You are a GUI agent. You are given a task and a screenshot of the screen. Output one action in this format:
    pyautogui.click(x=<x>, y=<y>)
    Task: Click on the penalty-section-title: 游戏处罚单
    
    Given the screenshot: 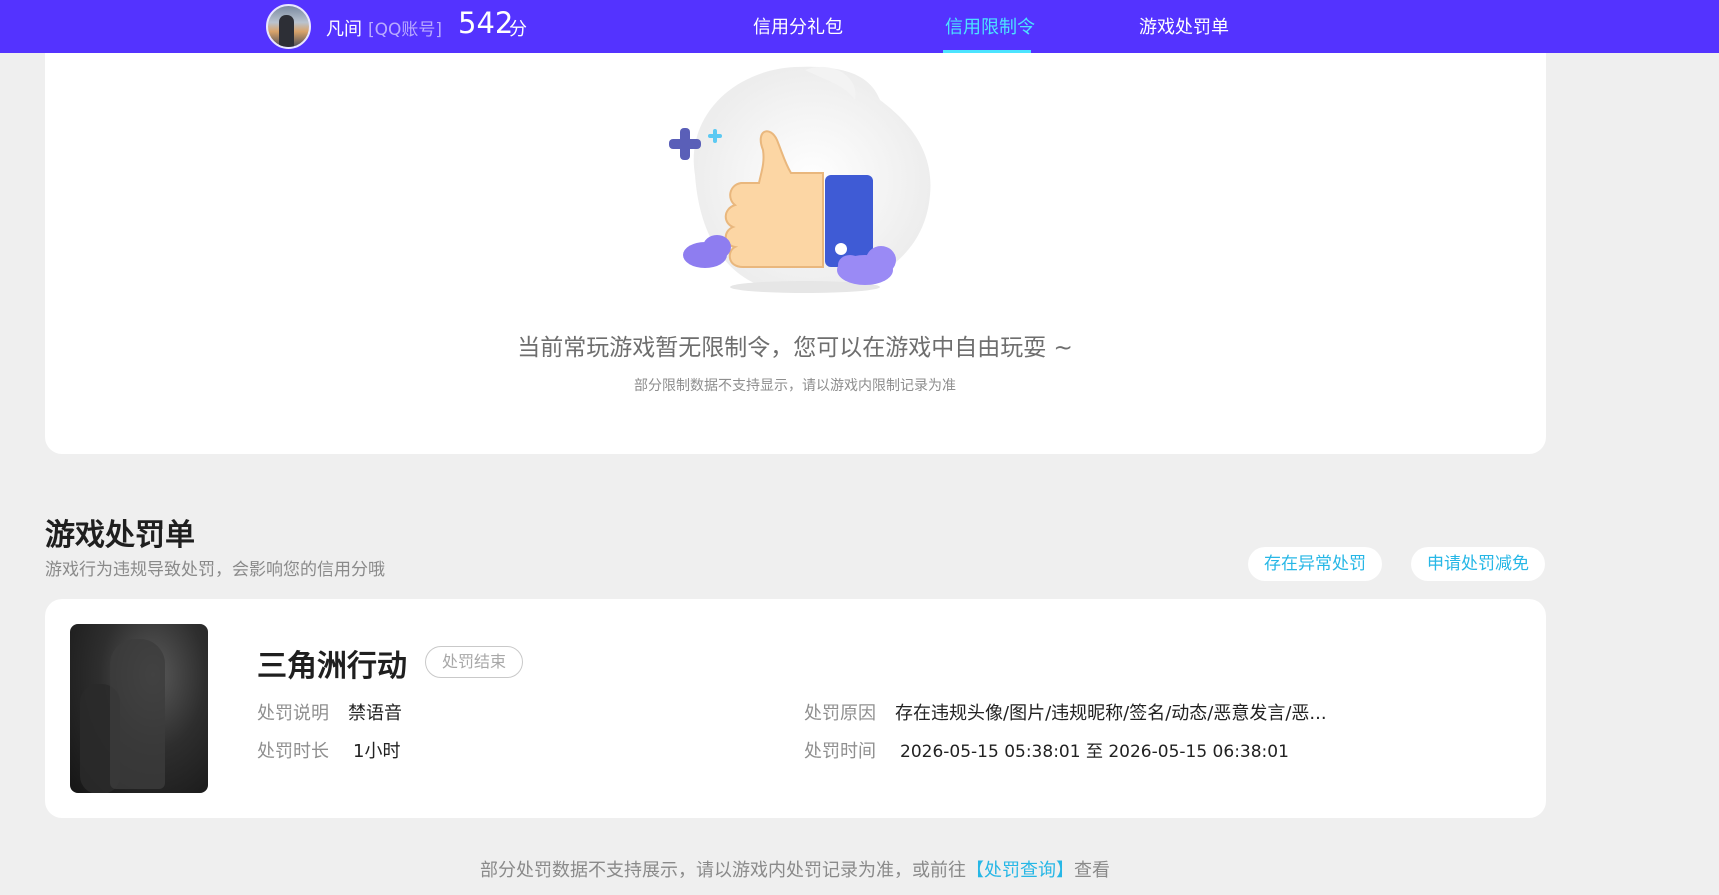 What is the action you would take?
    pyautogui.click(x=120, y=535)
    